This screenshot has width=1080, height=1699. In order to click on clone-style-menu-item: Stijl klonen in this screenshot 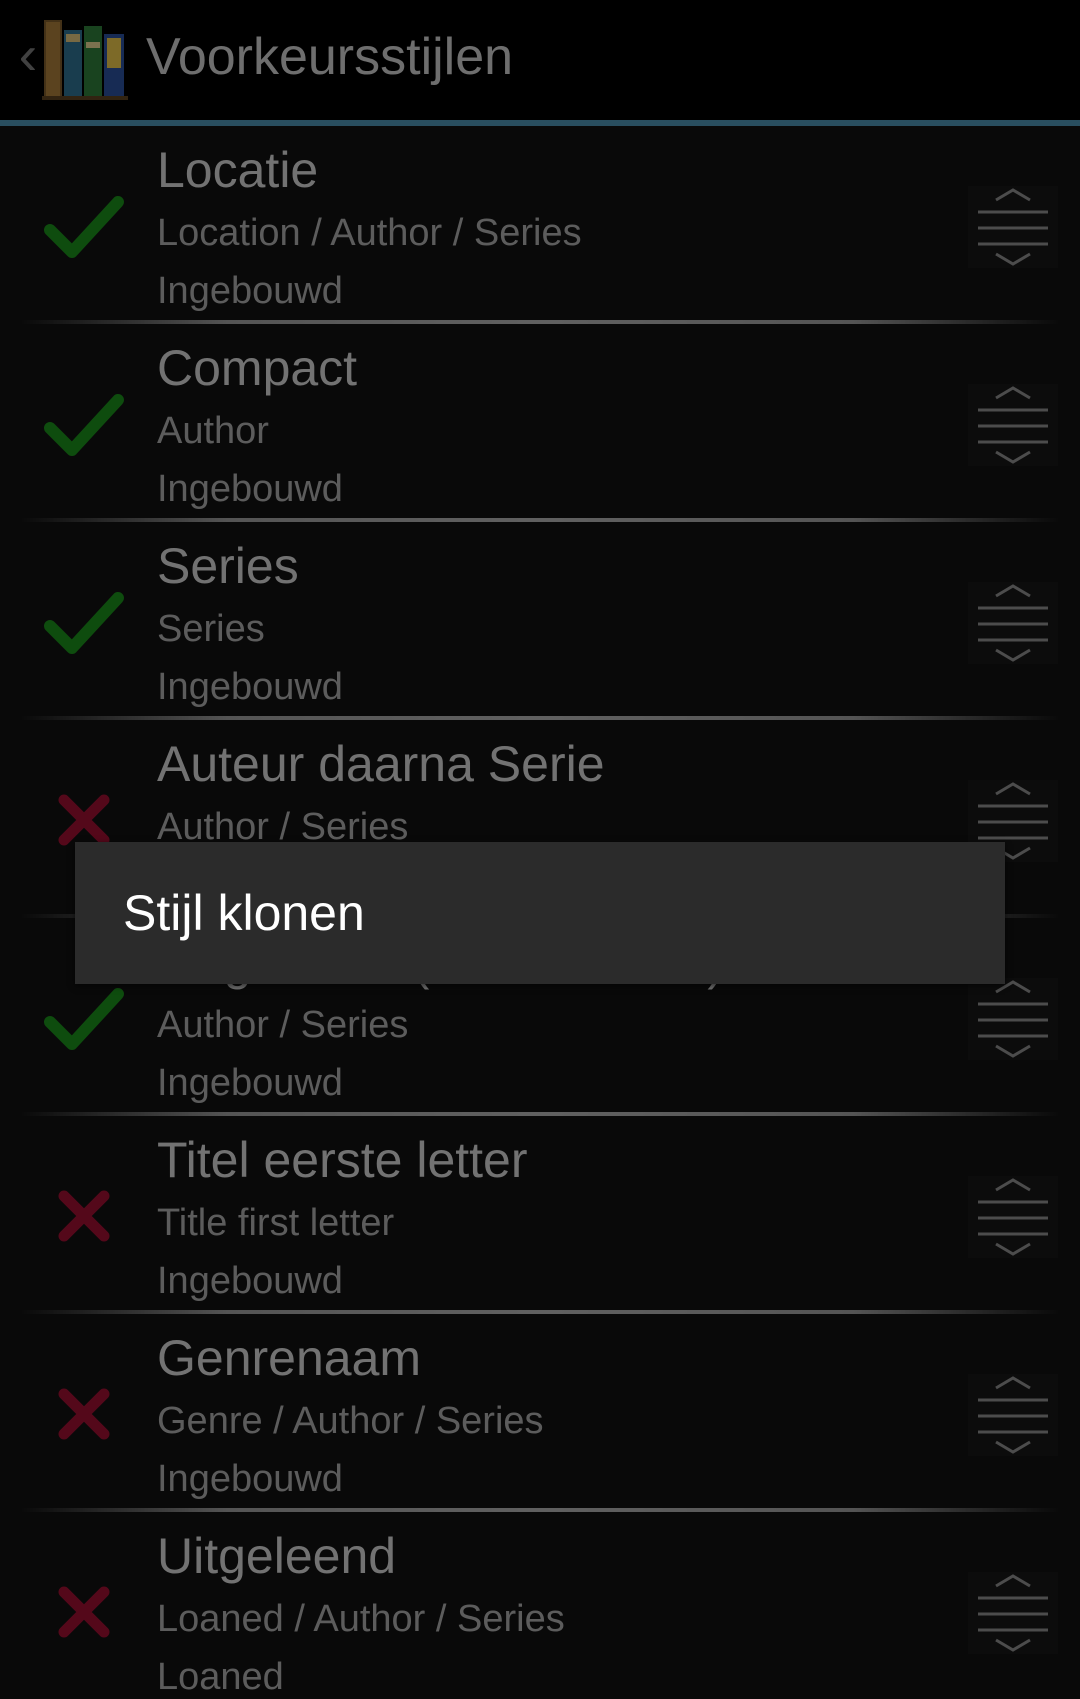, I will do `click(540, 913)`.